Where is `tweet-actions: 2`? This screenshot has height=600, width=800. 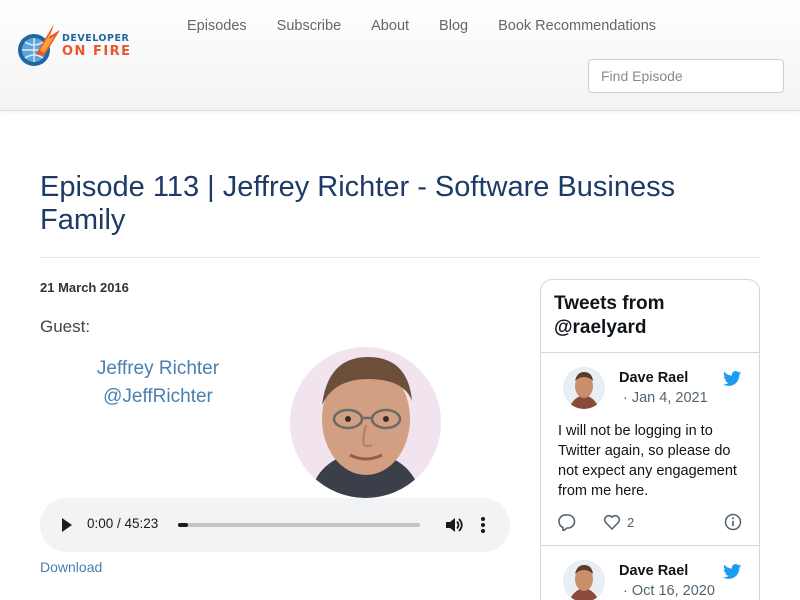
tweet-actions: 2 is located at coordinates (653, 523).